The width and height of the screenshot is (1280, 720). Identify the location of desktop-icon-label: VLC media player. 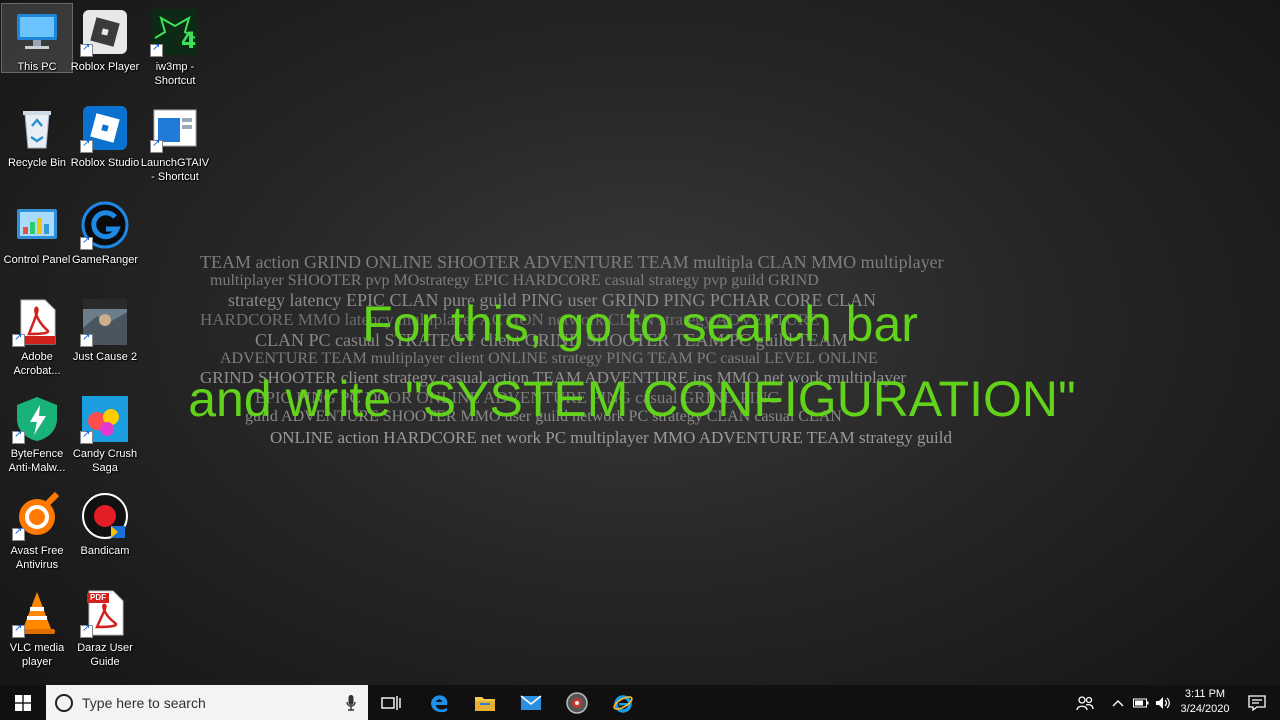
(37, 655).